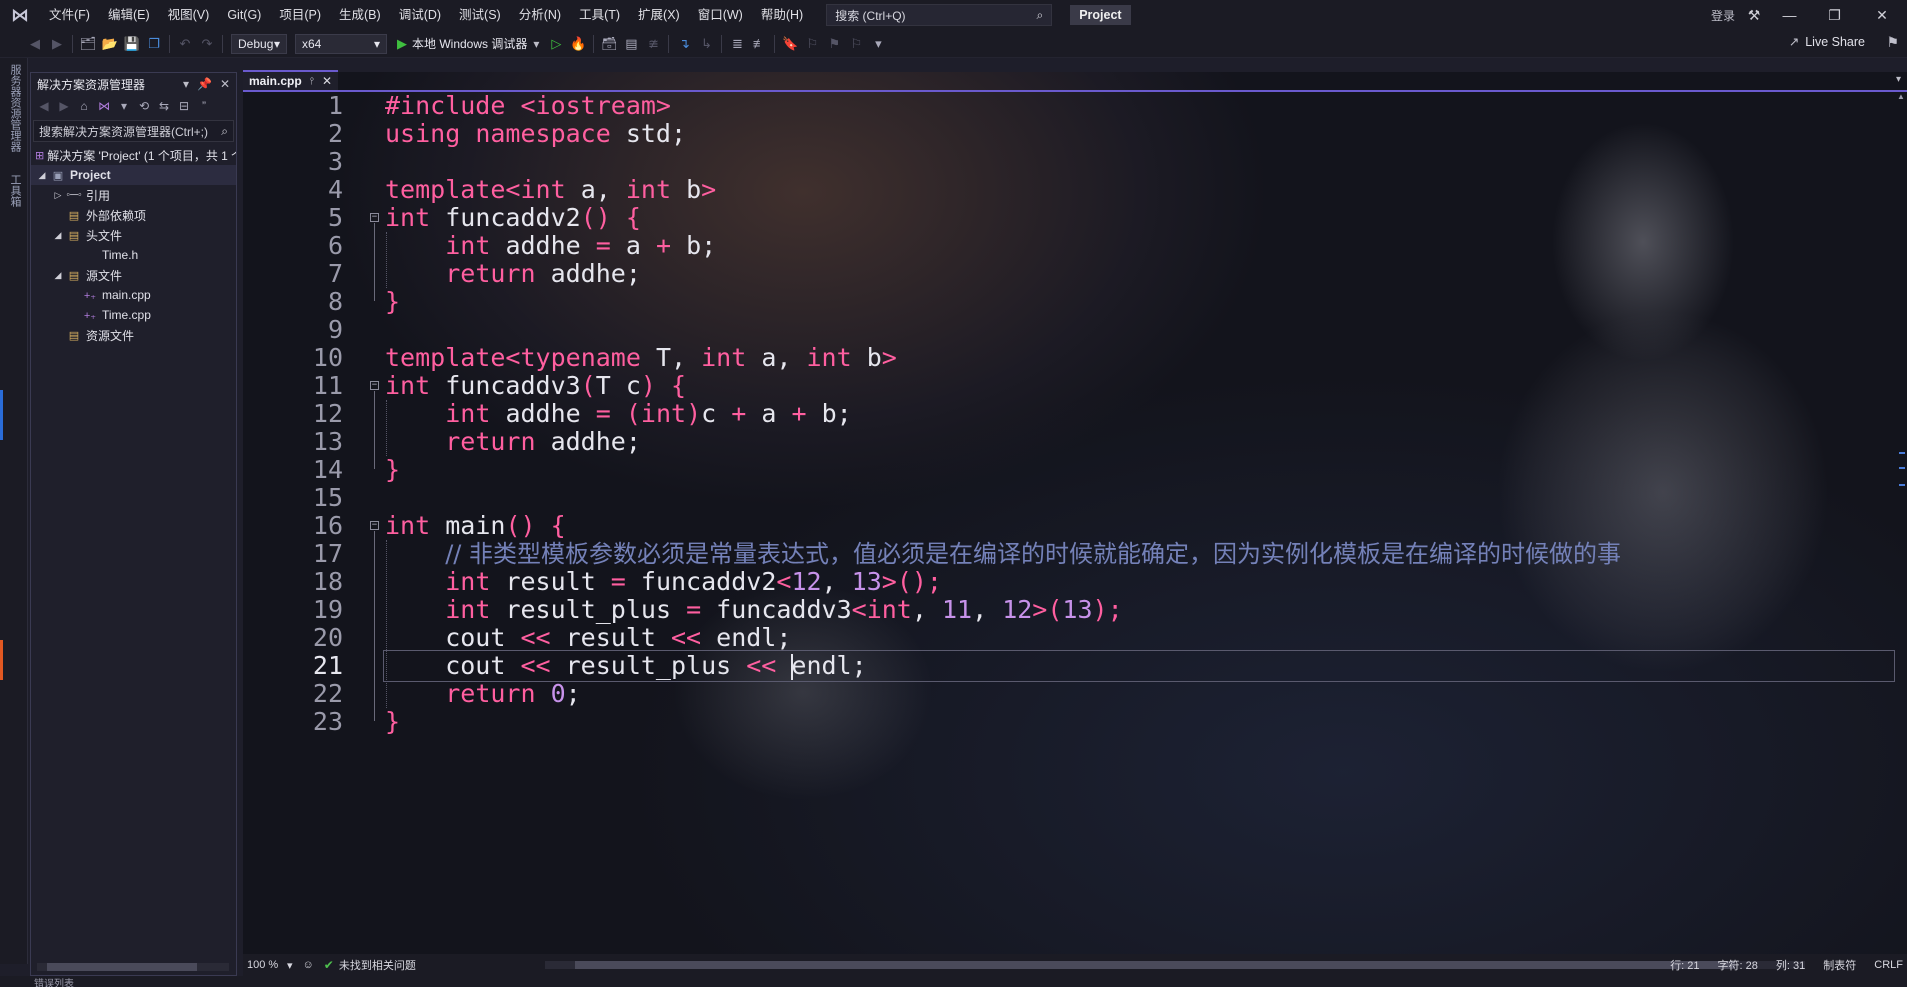 The width and height of the screenshot is (1907, 987). What do you see at coordinates (133, 215) in the screenshot?
I see `tree-item: ▤ 外部依赖项` at bounding box center [133, 215].